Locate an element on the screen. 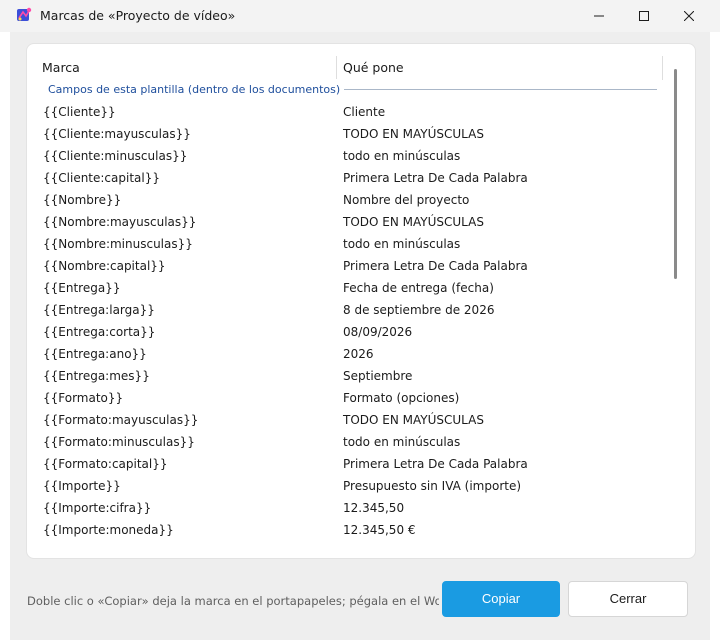 The height and width of the screenshot is (640, 720). list-item: {{Nombre:mayusculas}} TODO EN MAYÚSCULAS is located at coordinates (347, 222).